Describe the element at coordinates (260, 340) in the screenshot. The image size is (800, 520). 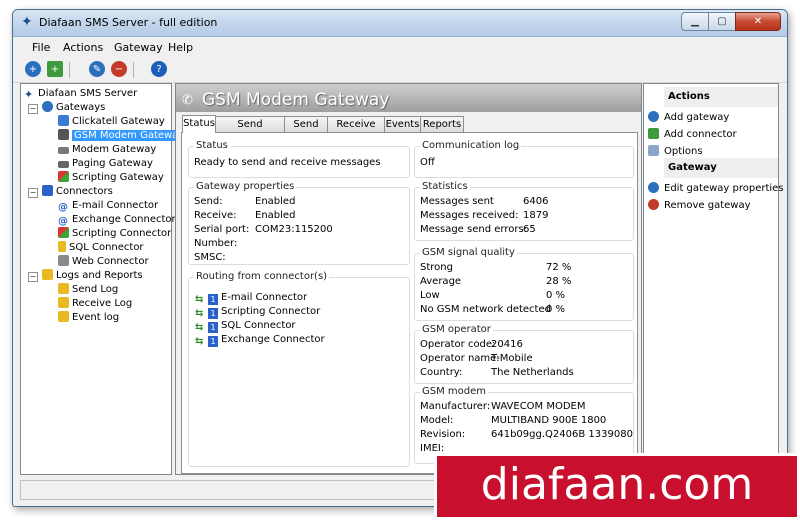
I see `route-exchange-connector: ⇆ 1 Exchange Connector` at that location.